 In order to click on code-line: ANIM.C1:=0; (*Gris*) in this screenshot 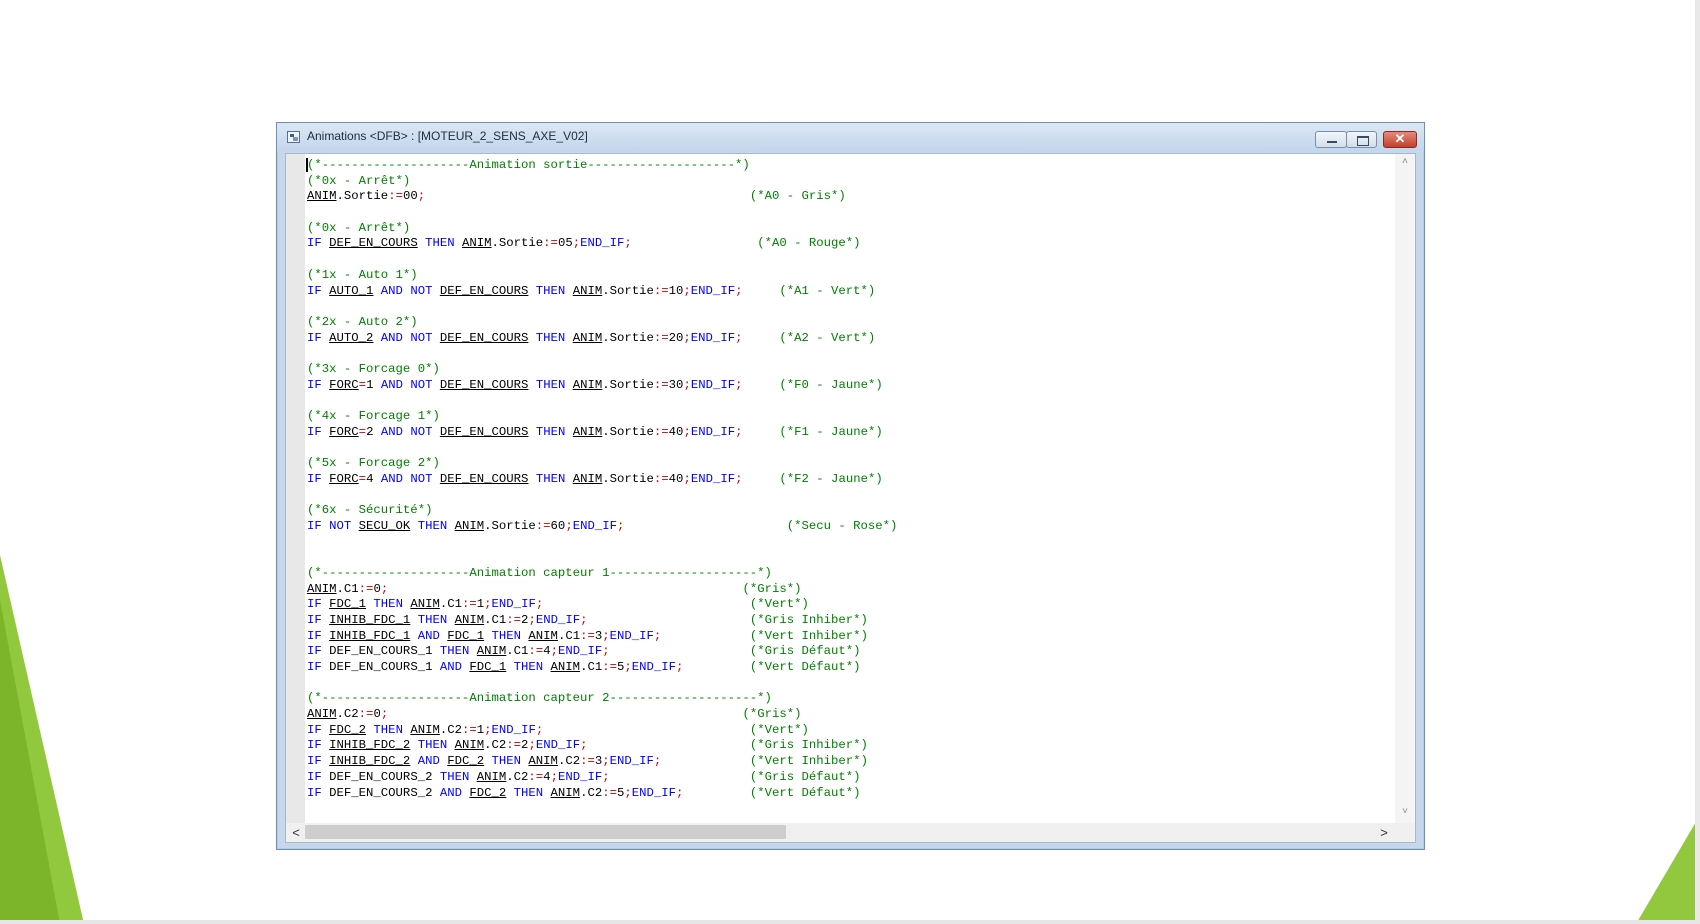, I will do `click(847, 590)`.